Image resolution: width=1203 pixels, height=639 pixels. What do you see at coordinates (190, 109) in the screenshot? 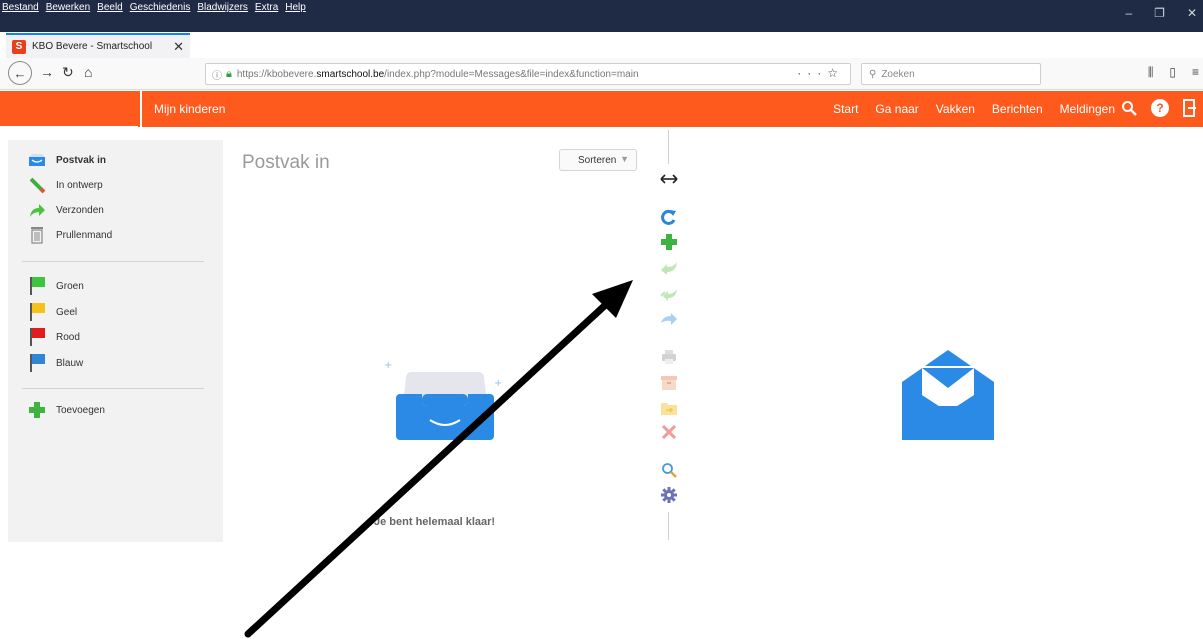
I see `tab-mijn-kinderen-label: Mijn kinderen` at bounding box center [190, 109].